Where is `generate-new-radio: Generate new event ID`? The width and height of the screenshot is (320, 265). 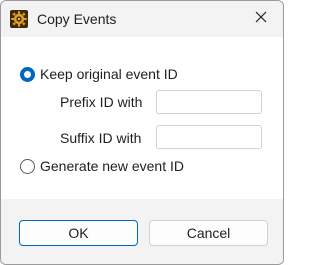
generate-new-radio: Generate new event ID is located at coordinates (102, 166).